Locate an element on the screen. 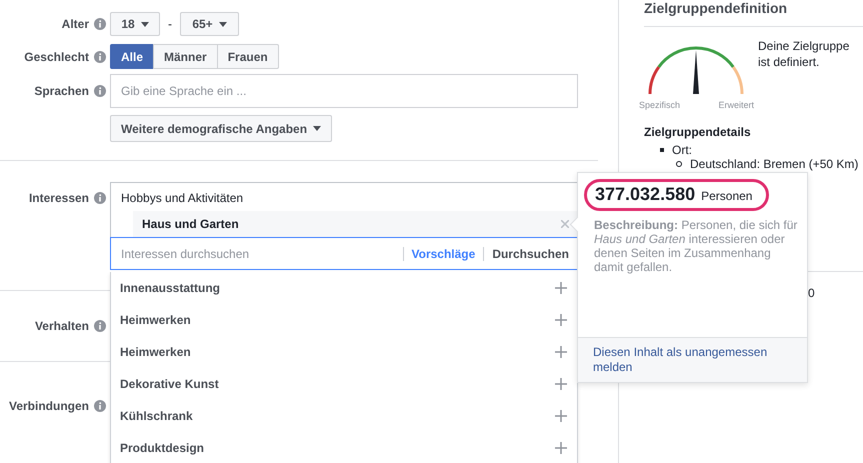 This screenshot has height=463, width=863. suggestion-item: Dekorative Kunst is located at coordinates (344, 384).